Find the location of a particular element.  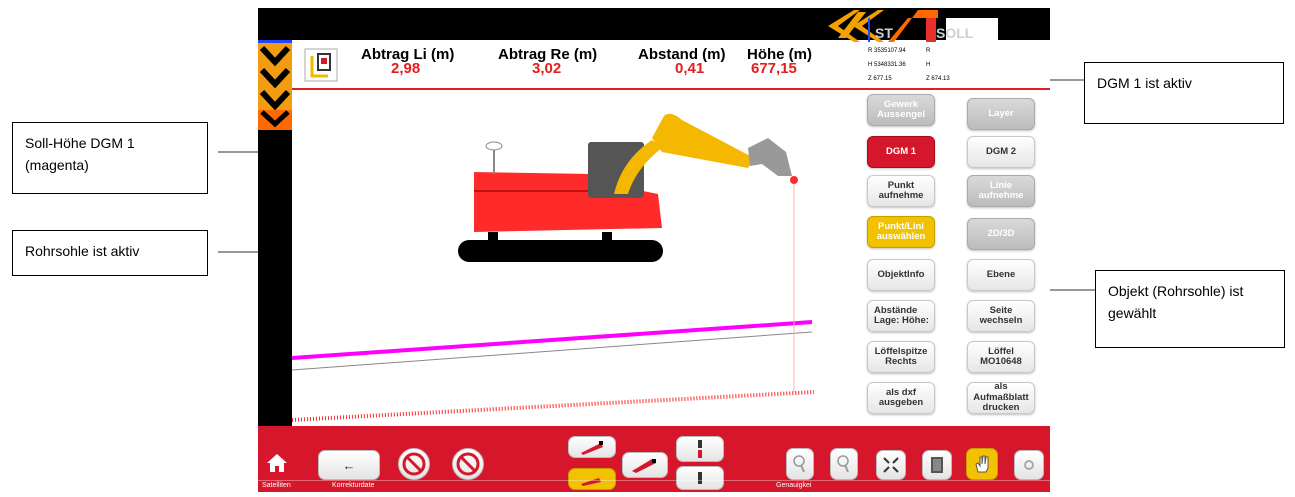

settings-icon is located at coordinates (1029, 465).